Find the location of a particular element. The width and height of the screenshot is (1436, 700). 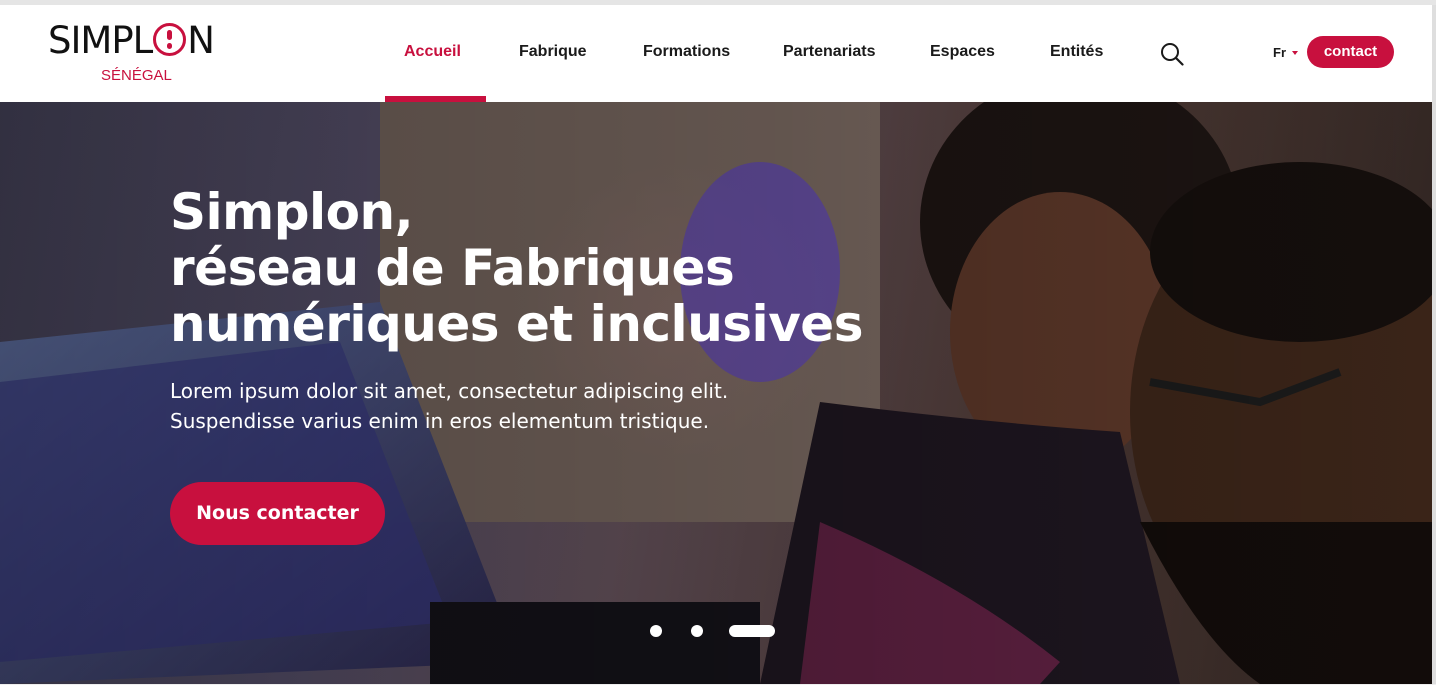

hero-title-line: numériques et inclusives is located at coordinates (516, 324).